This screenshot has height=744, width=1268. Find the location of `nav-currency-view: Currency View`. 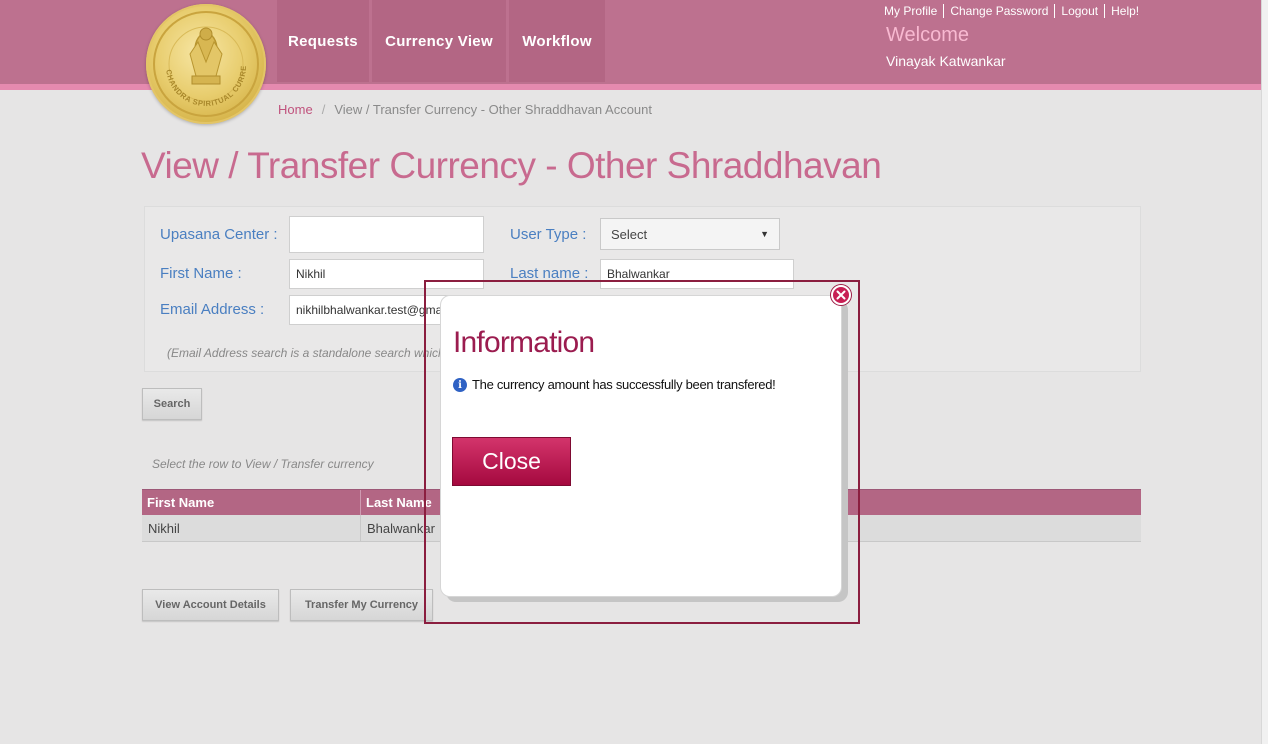

nav-currency-view: Currency View is located at coordinates (439, 41).